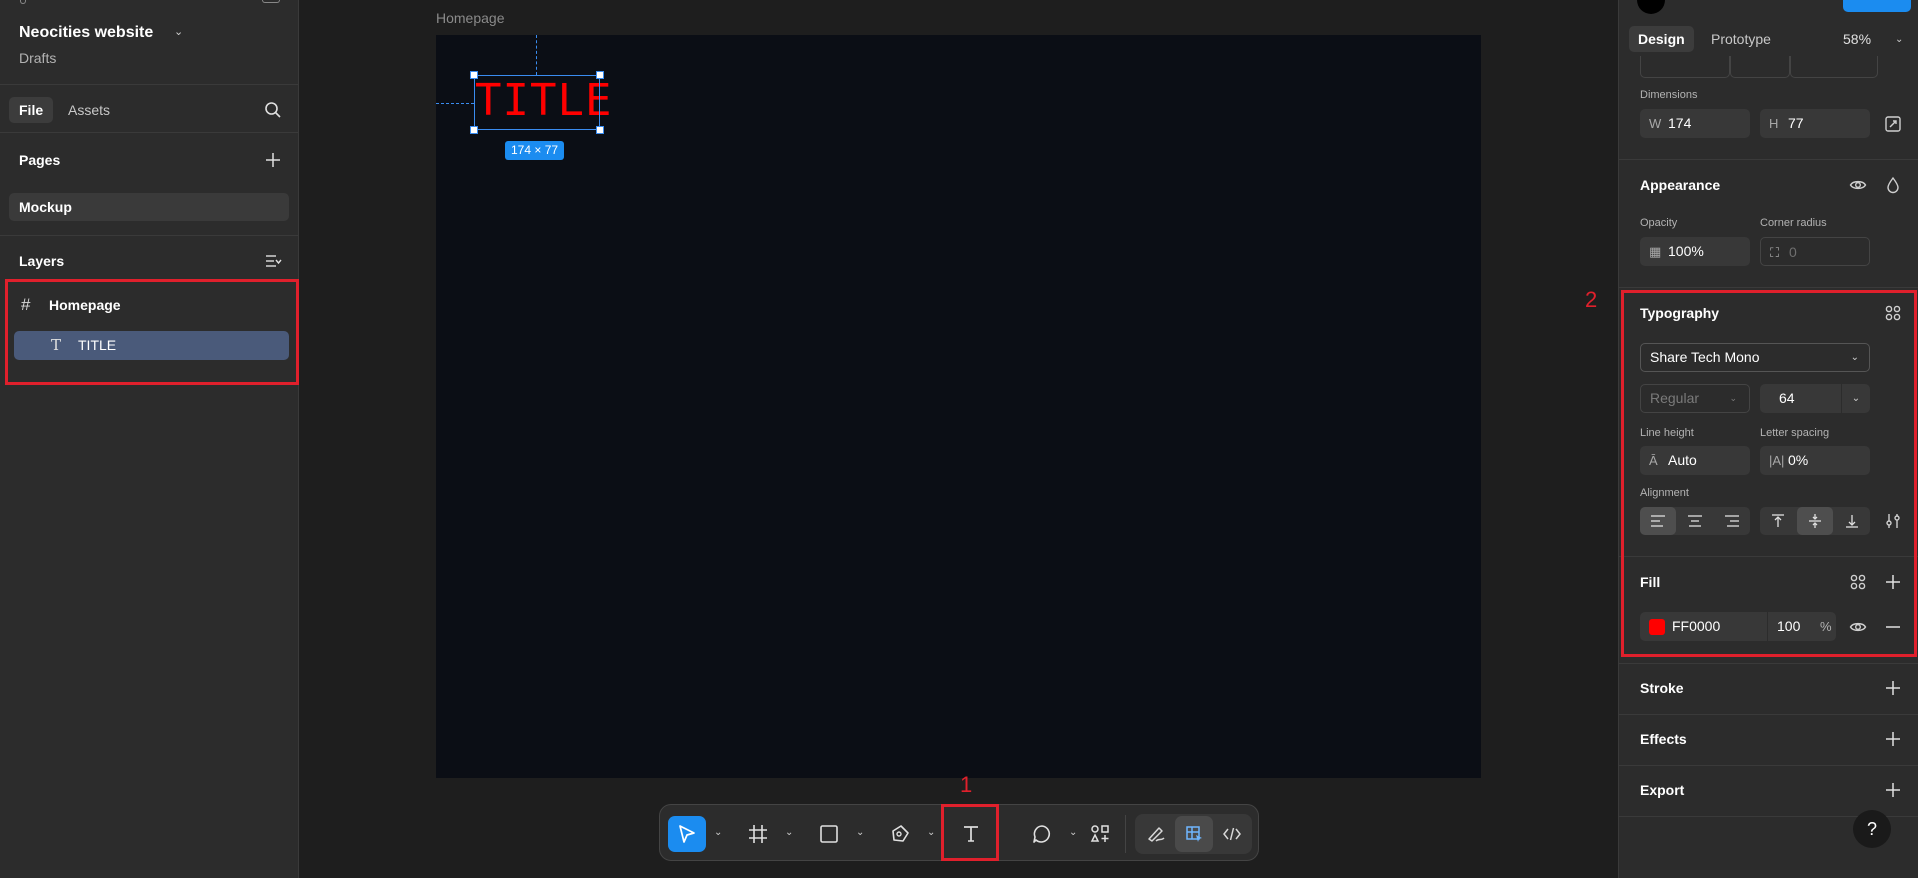  What do you see at coordinates (273, 110) in the screenshot?
I see `search-icon` at bounding box center [273, 110].